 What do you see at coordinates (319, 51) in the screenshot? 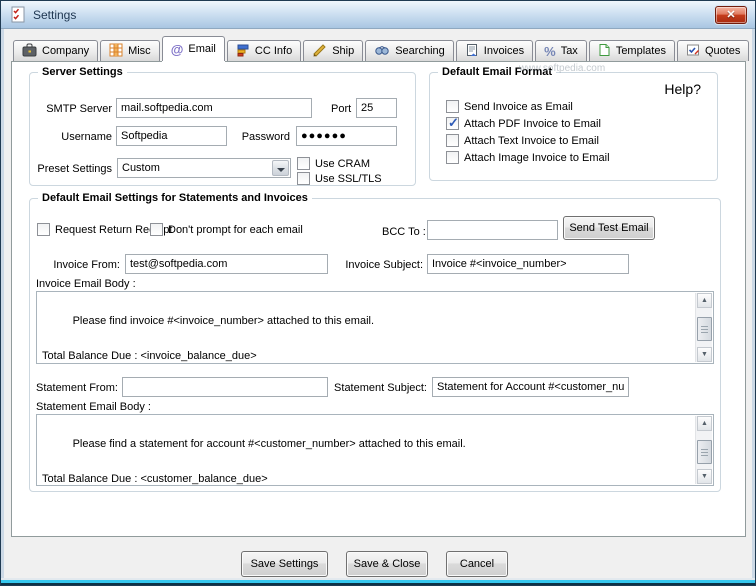
I see `ship-icon` at bounding box center [319, 51].